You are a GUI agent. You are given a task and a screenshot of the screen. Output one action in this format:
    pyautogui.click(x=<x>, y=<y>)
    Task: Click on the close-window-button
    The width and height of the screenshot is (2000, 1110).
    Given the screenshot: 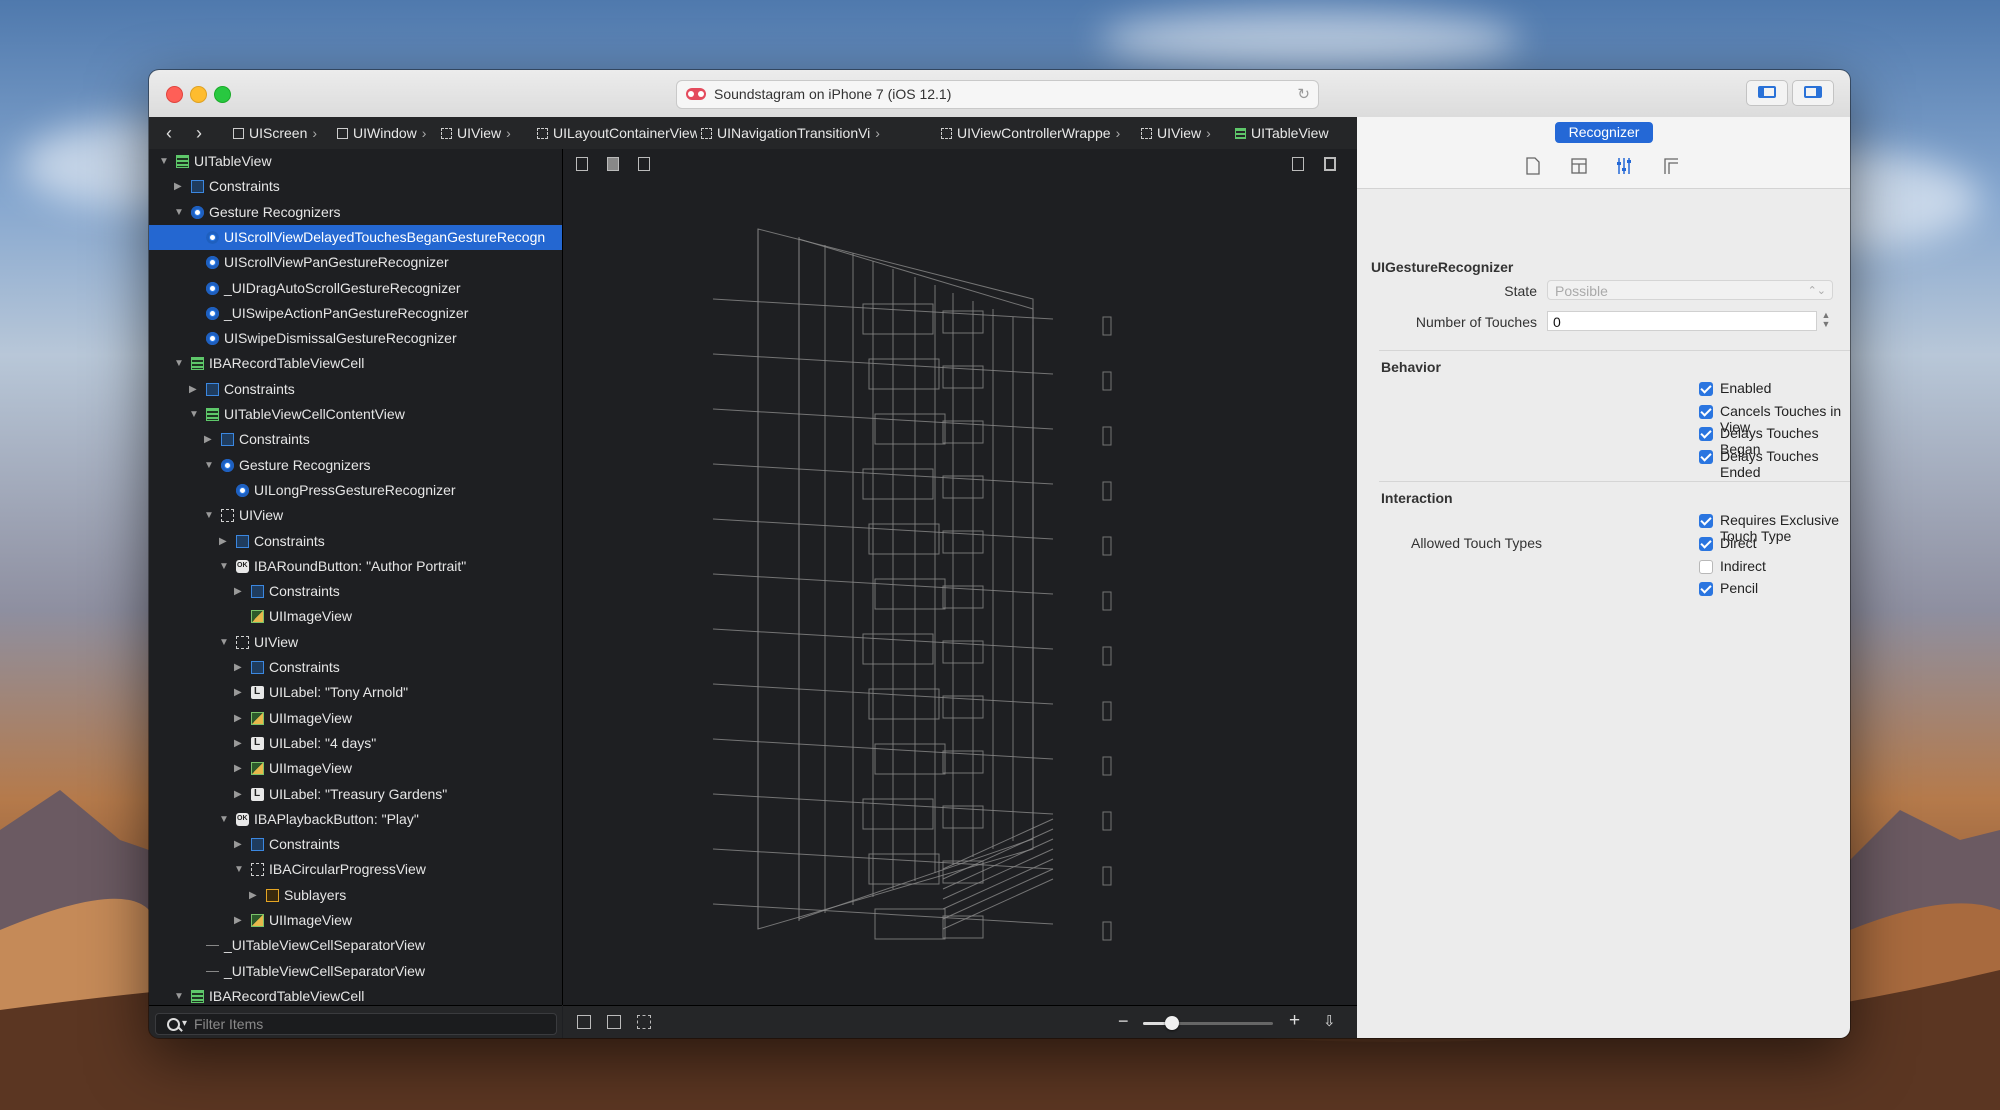 What is the action you would take?
    pyautogui.click(x=174, y=94)
    